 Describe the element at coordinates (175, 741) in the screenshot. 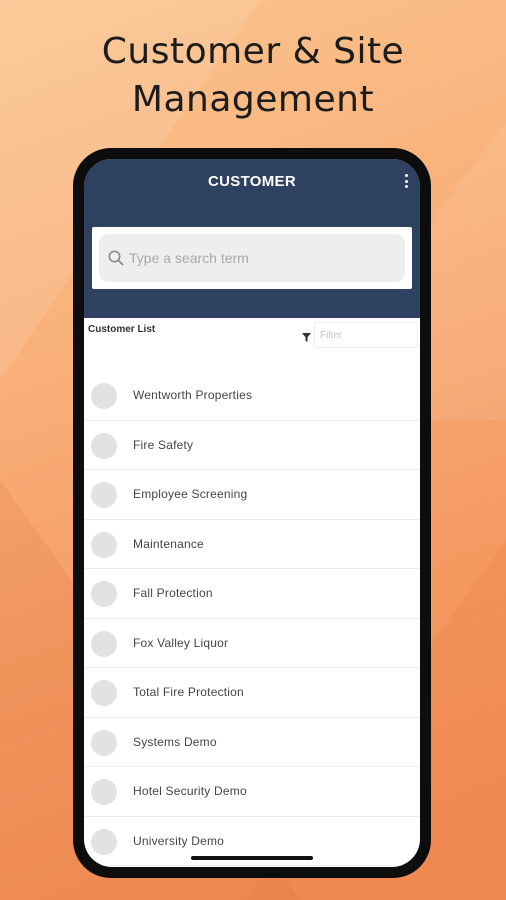

I see `customer-name: Systems Demo` at that location.